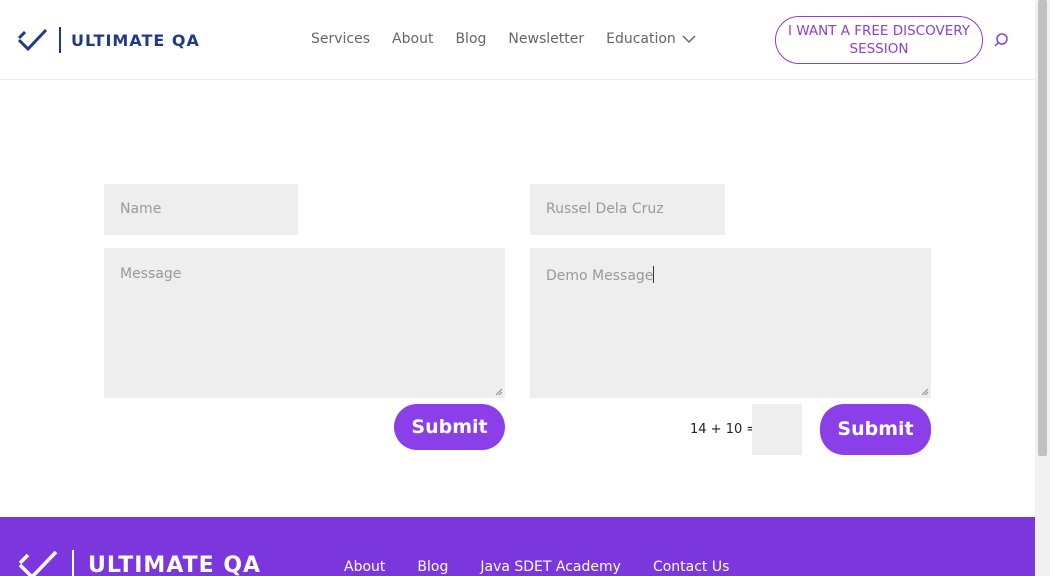  Describe the element at coordinates (503, 39) in the screenshot. I see `main-nav: Services About Blog Newsletter Education` at that location.